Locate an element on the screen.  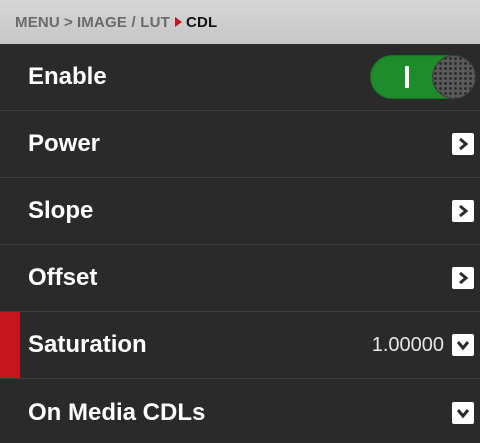
breadcrumb-menu: MENU is located at coordinates (37, 22).